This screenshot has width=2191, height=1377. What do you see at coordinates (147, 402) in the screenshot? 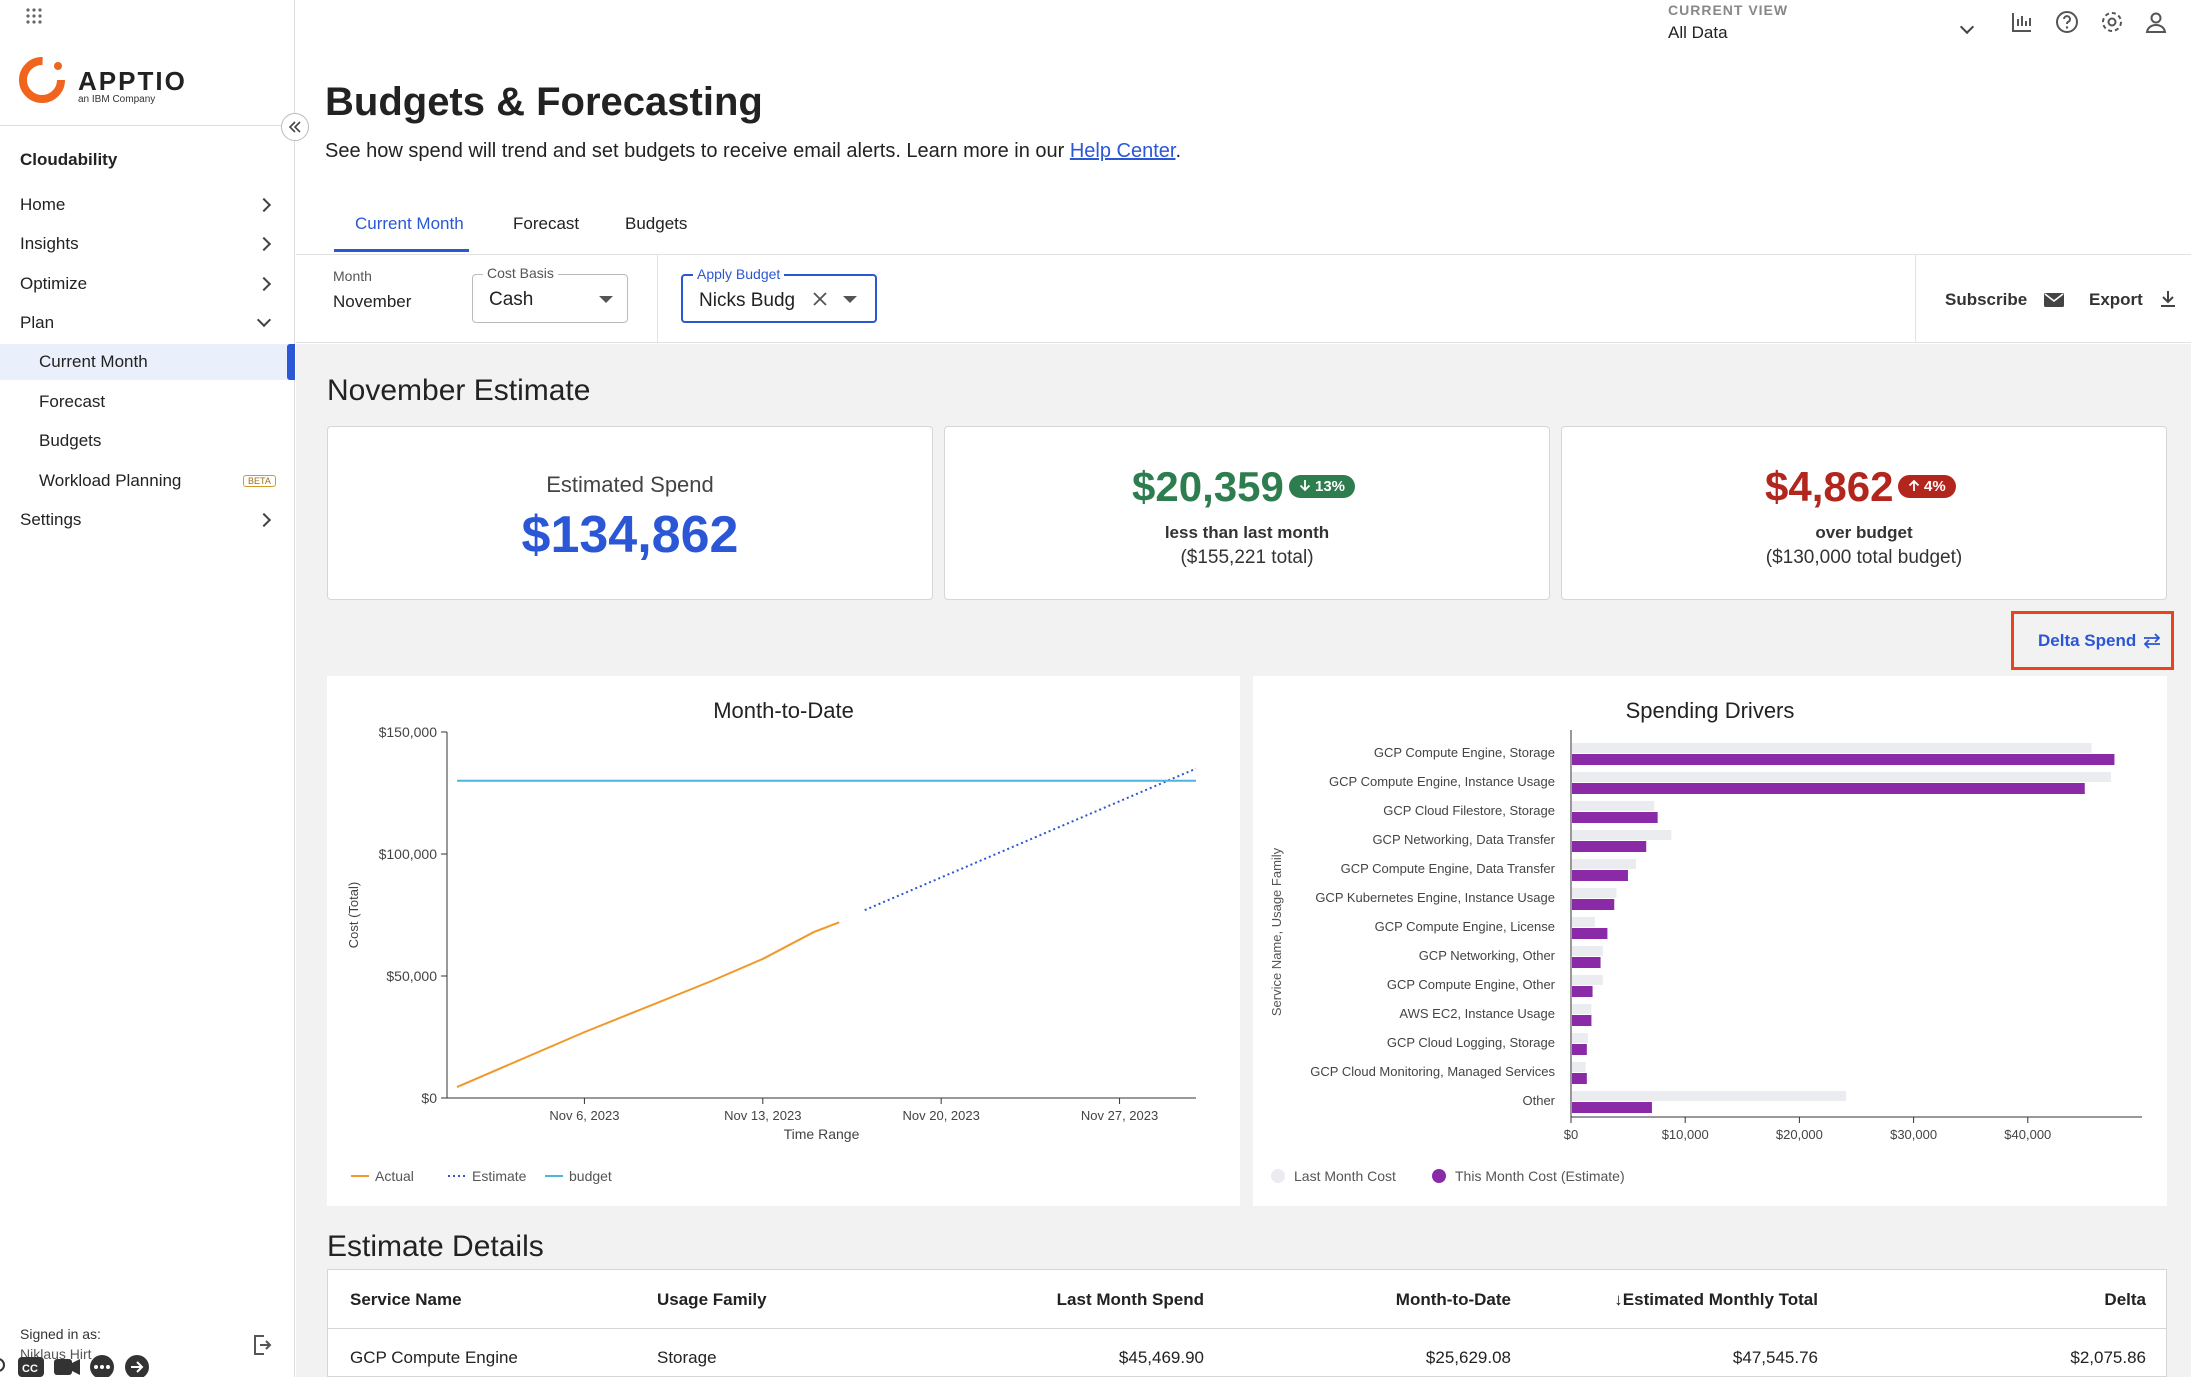
I see `sidebar-item-forecast: Forecast` at bounding box center [147, 402].